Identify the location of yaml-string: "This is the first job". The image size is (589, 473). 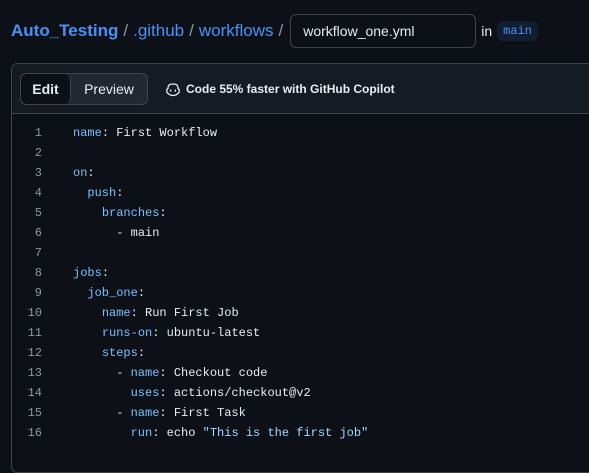
(285, 433).